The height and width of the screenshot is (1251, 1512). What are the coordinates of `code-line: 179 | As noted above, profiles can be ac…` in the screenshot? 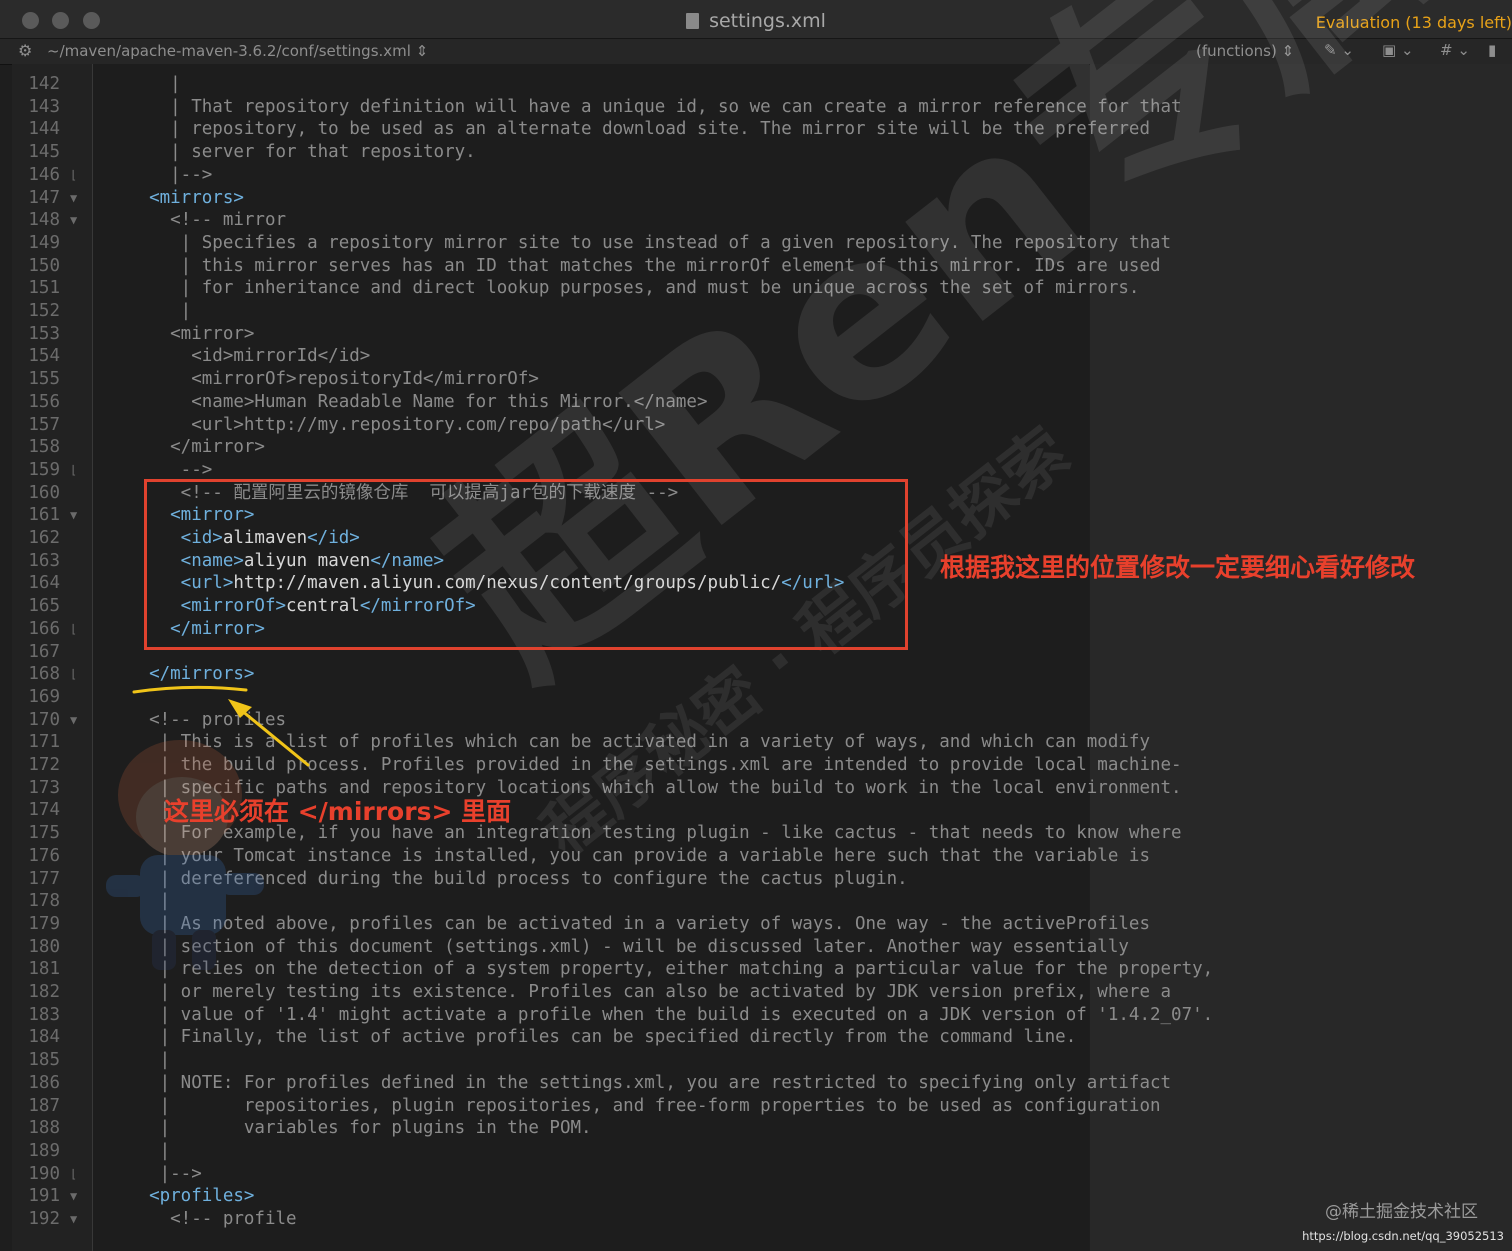 It's located at (757, 924).